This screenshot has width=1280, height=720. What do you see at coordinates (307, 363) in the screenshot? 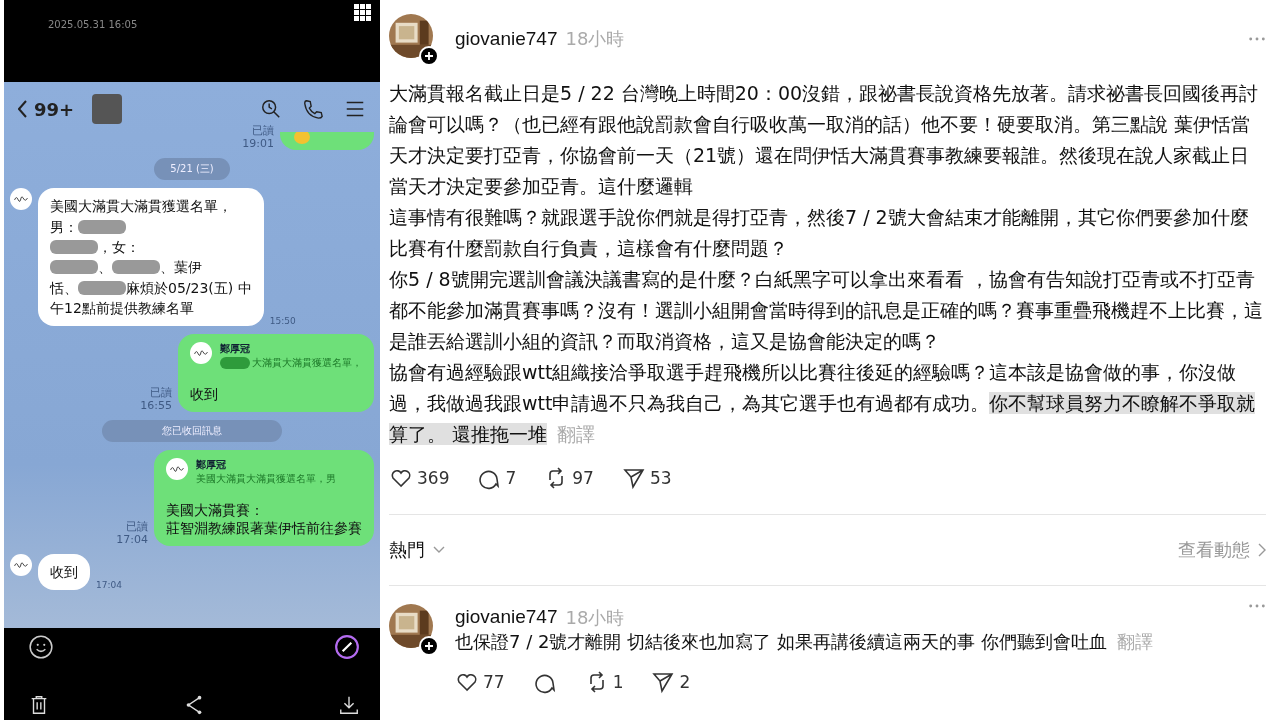
I see `quoted-text: 大滿貫大滿貫獲選名單，` at bounding box center [307, 363].